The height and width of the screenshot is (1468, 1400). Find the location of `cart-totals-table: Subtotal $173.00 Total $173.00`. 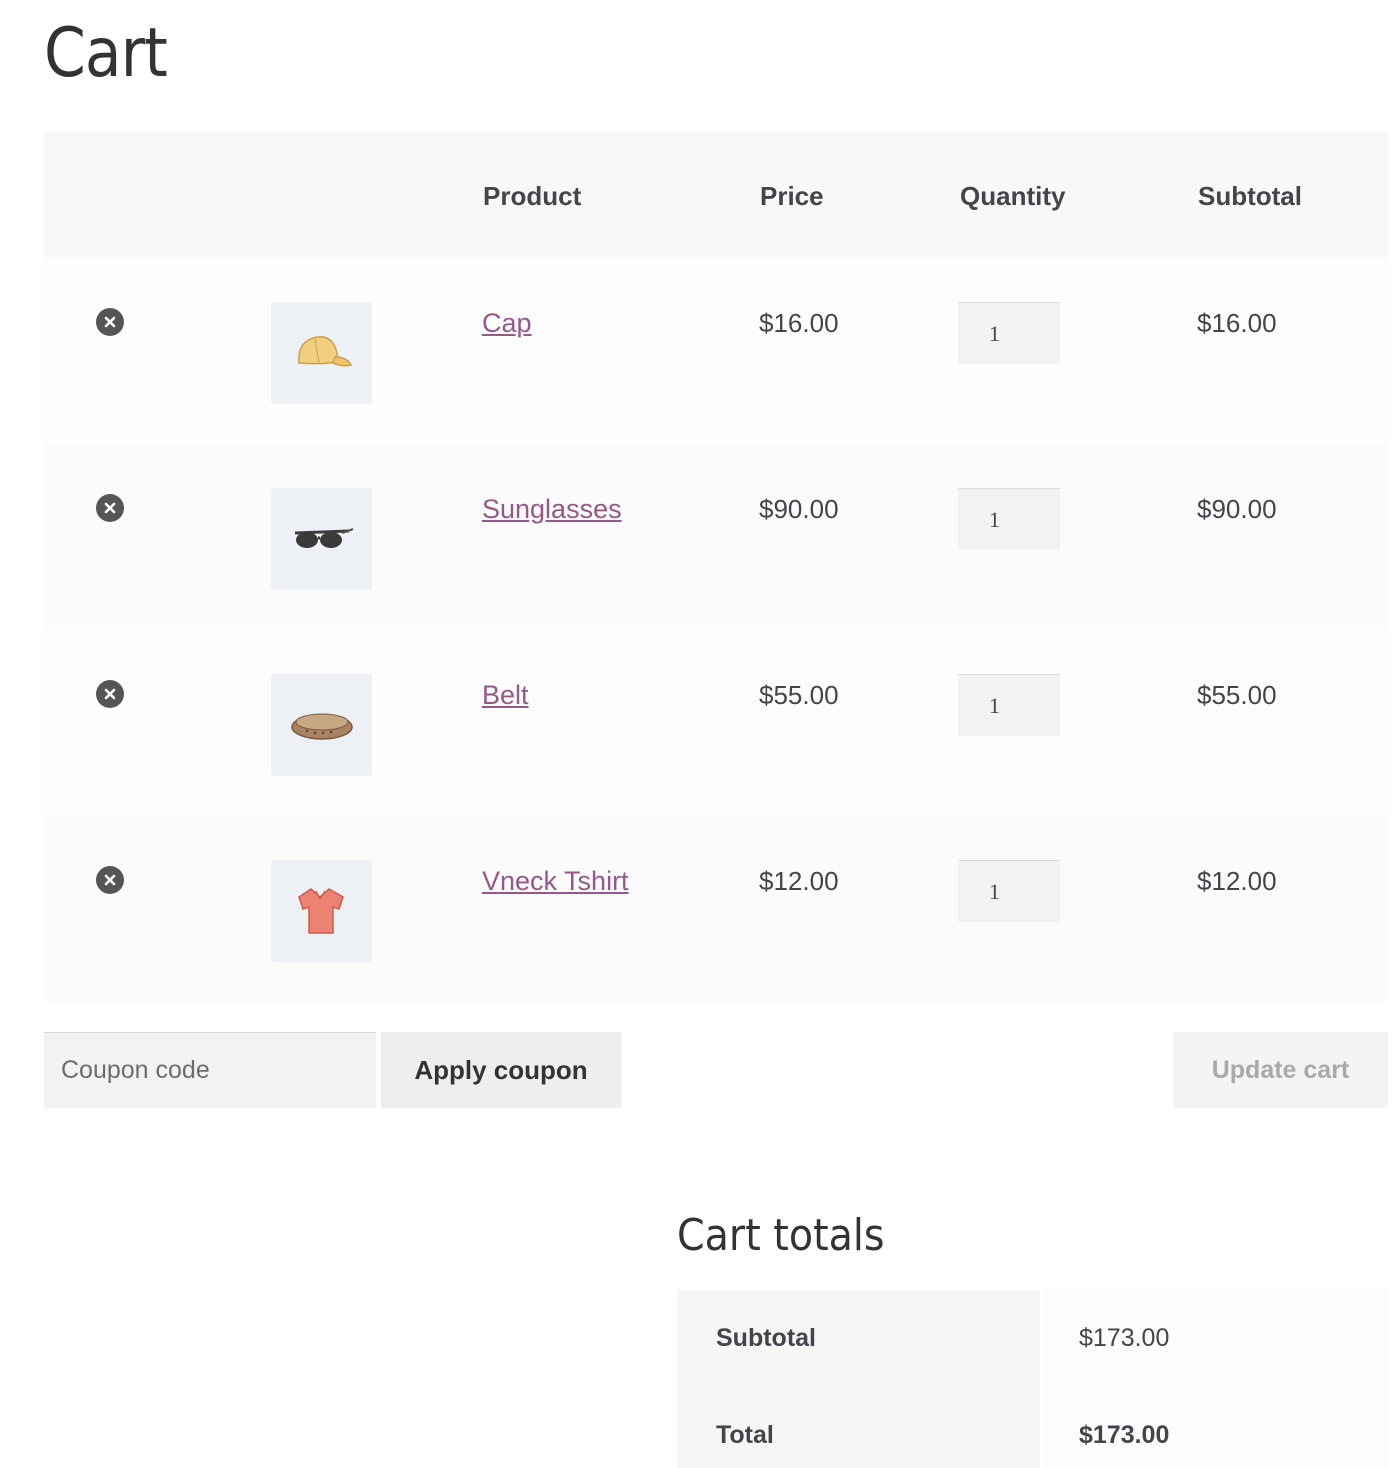

cart-totals-table: Subtotal $173.00 Total $173.00 is located at coordinates (1032, 1379).